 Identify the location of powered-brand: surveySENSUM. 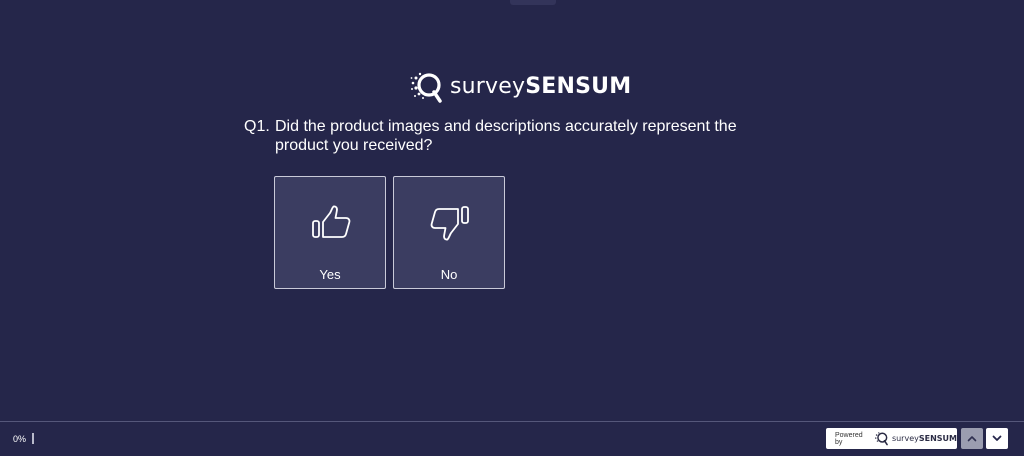
(924, 438).